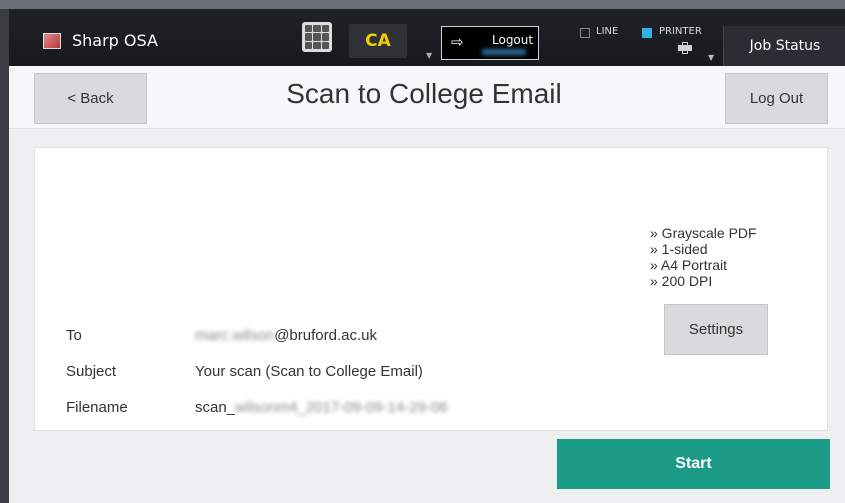  I want to click on printer-status-label: PRINTER, so click(680, 31).